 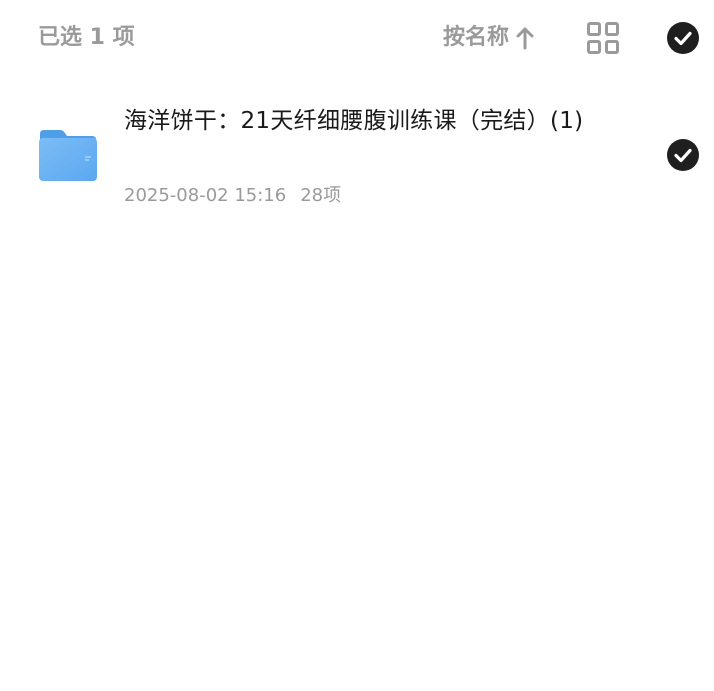 What do you see at coordinates (321, 195) in the screenshot?
I see `item-count: 28项` at bounding box center [321, 195].